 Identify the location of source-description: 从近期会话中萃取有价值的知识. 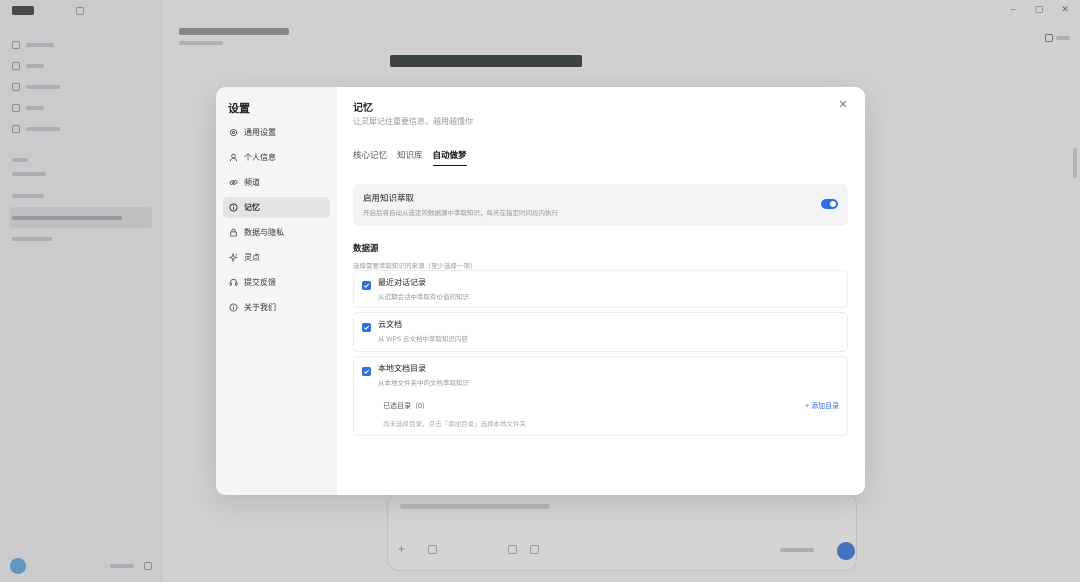
(423, 297).